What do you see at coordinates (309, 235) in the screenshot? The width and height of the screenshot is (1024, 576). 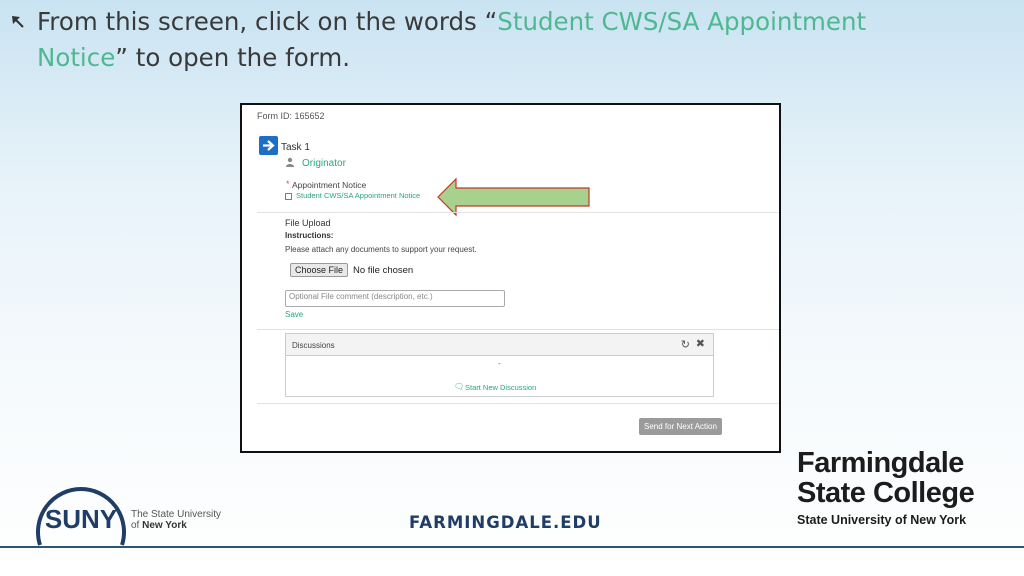 I see `instructions-label: Instructions:` at bounding box center [309, 235].